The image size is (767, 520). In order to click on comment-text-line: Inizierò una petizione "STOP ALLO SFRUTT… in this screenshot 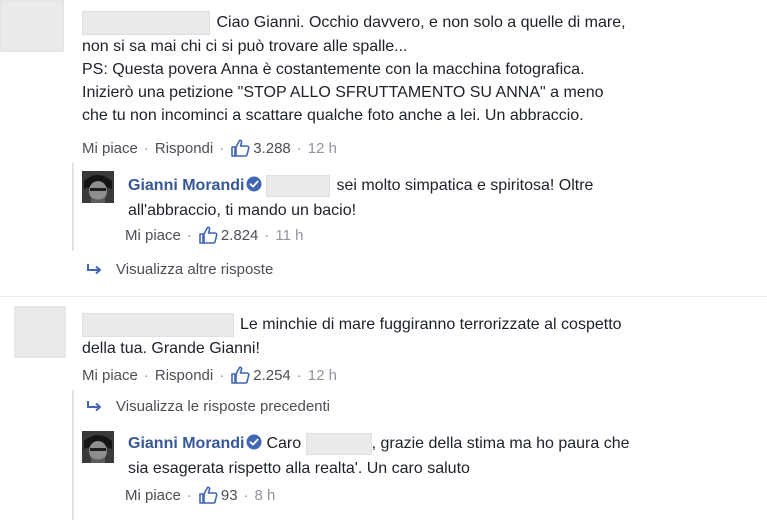, I will do `click(343, 92)`.